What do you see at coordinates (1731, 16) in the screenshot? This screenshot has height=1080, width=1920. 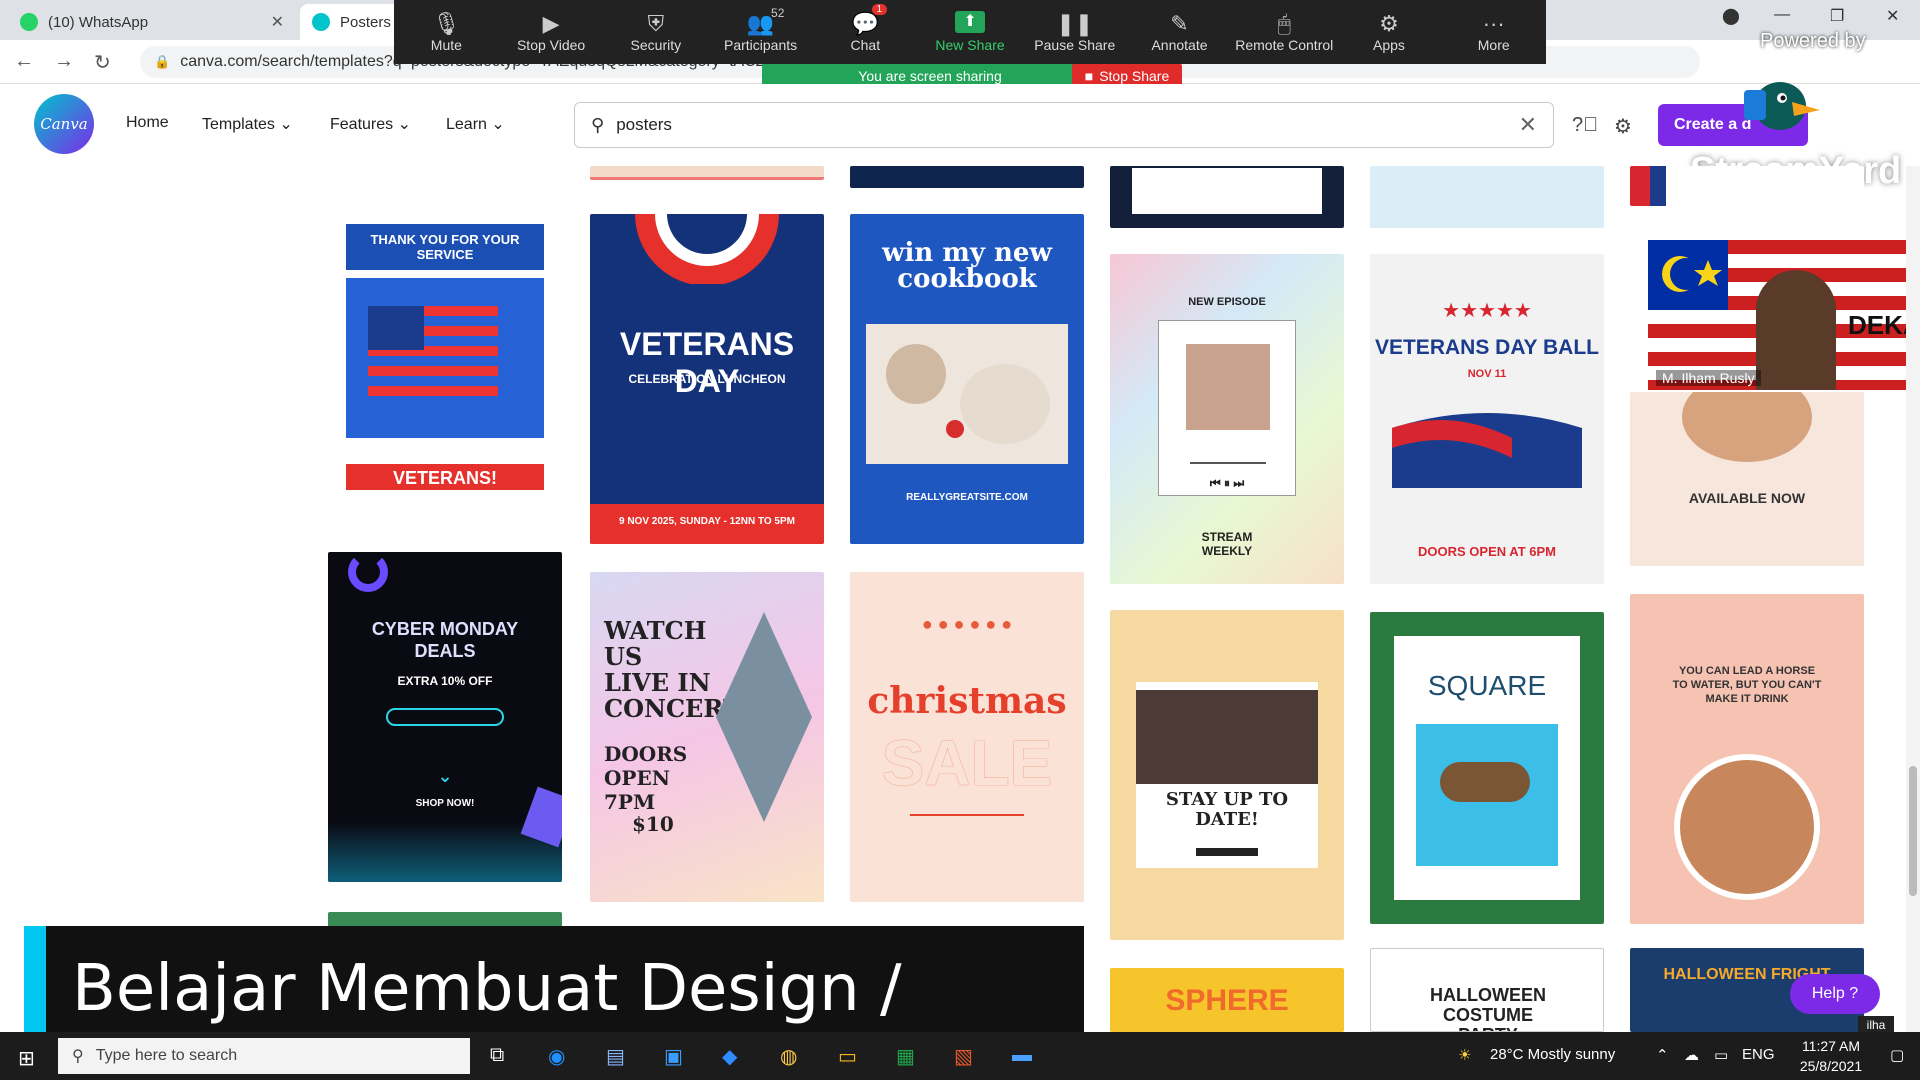 I see `profile-icon: ⬤` at bounding box center [1731, 16].